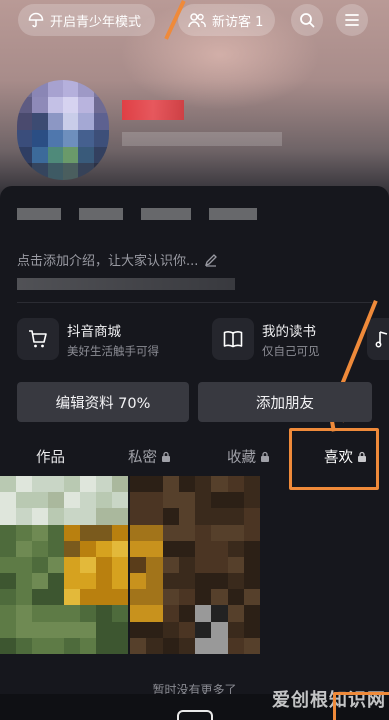 This screenshot has height=720, width=389. I want to click on home-indicator, so click(195, 715).